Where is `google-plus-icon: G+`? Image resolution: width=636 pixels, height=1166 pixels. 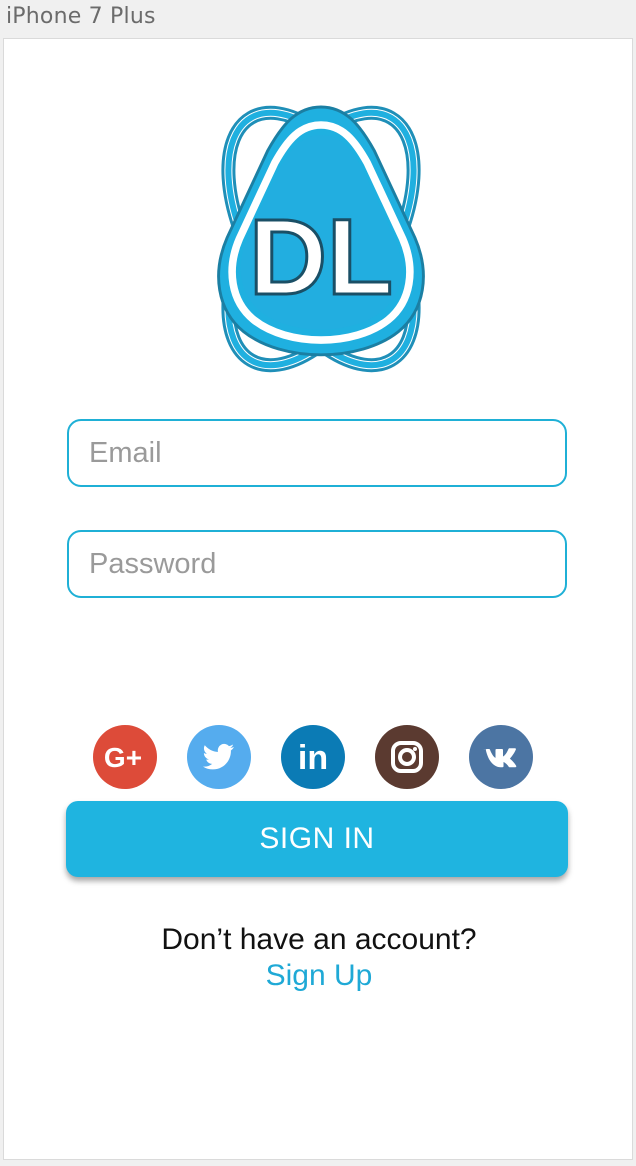
google-plus-icon: G+ is located at coordinates (125, 757).